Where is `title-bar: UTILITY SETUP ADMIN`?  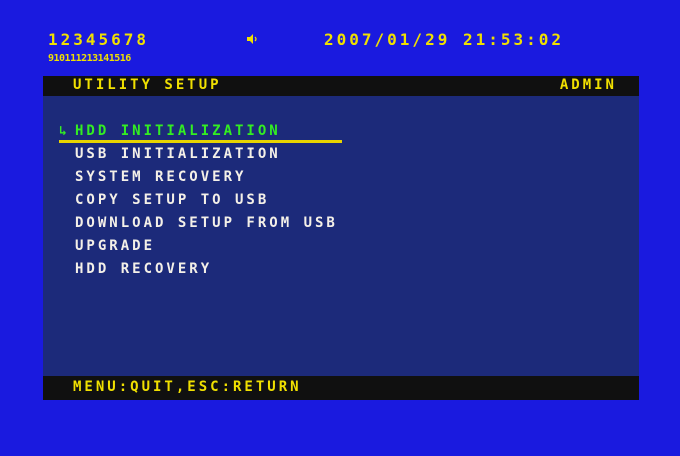 title-bar: UTILITY SETUP ADMIN is located at coordinates (341, 86).